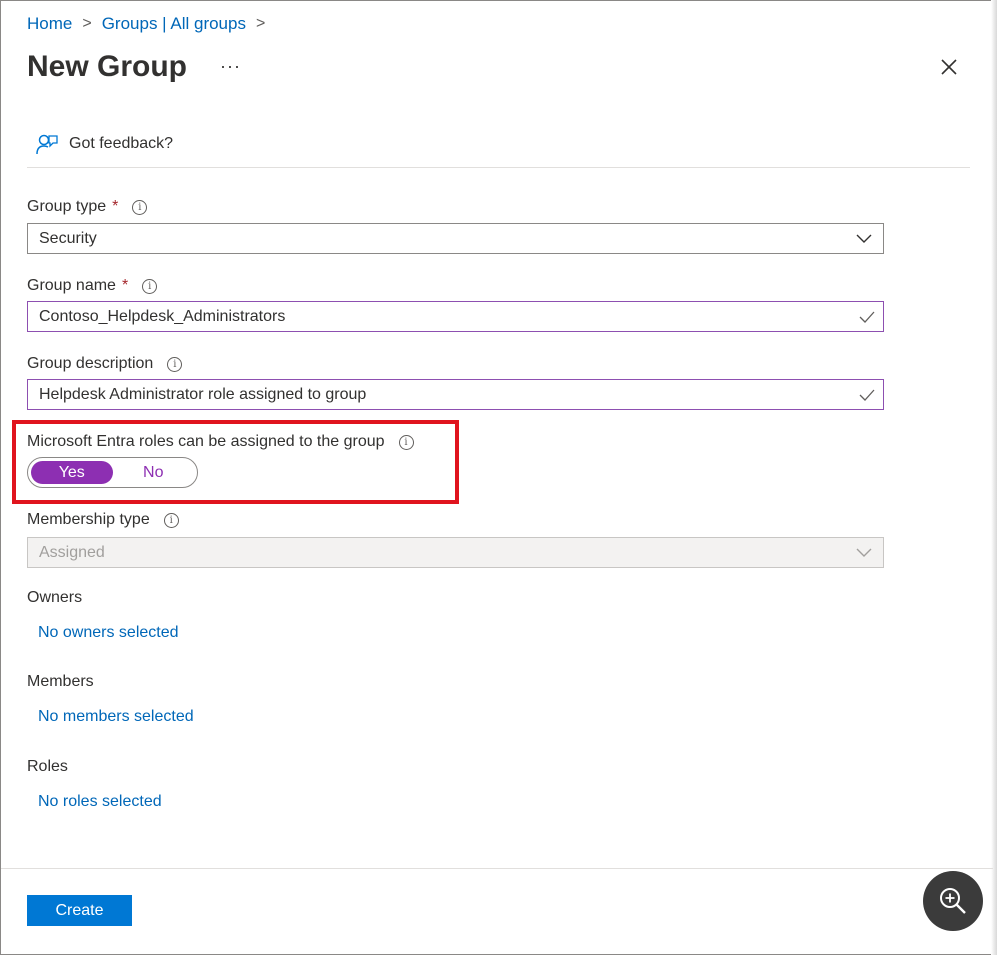  I want to click on owners-link: No owners selected, so click(108, 633).